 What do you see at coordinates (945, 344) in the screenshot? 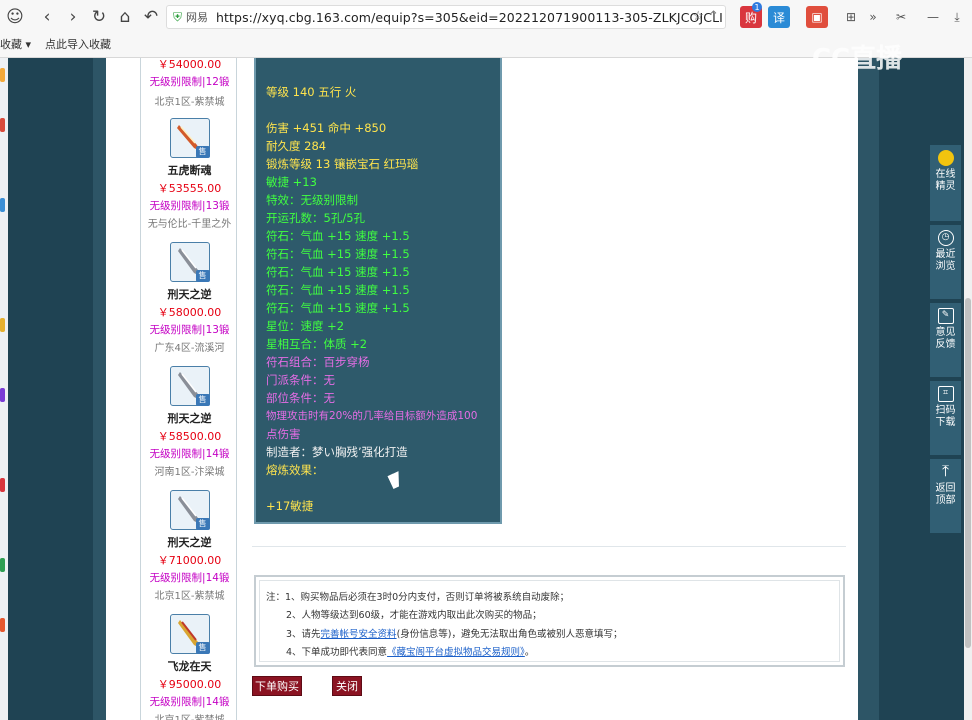
I see `side-label: 反馈` at bounding box center [945, 344].